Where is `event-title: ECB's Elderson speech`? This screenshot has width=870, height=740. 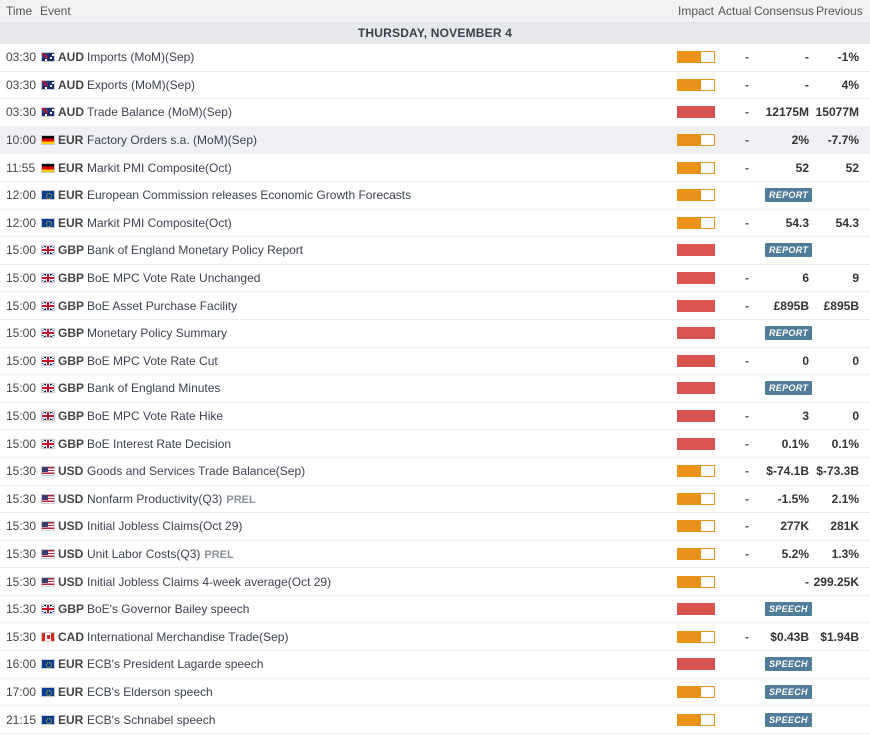
event-title: ECB's Elderson speech is located at coordinates (150, 692).